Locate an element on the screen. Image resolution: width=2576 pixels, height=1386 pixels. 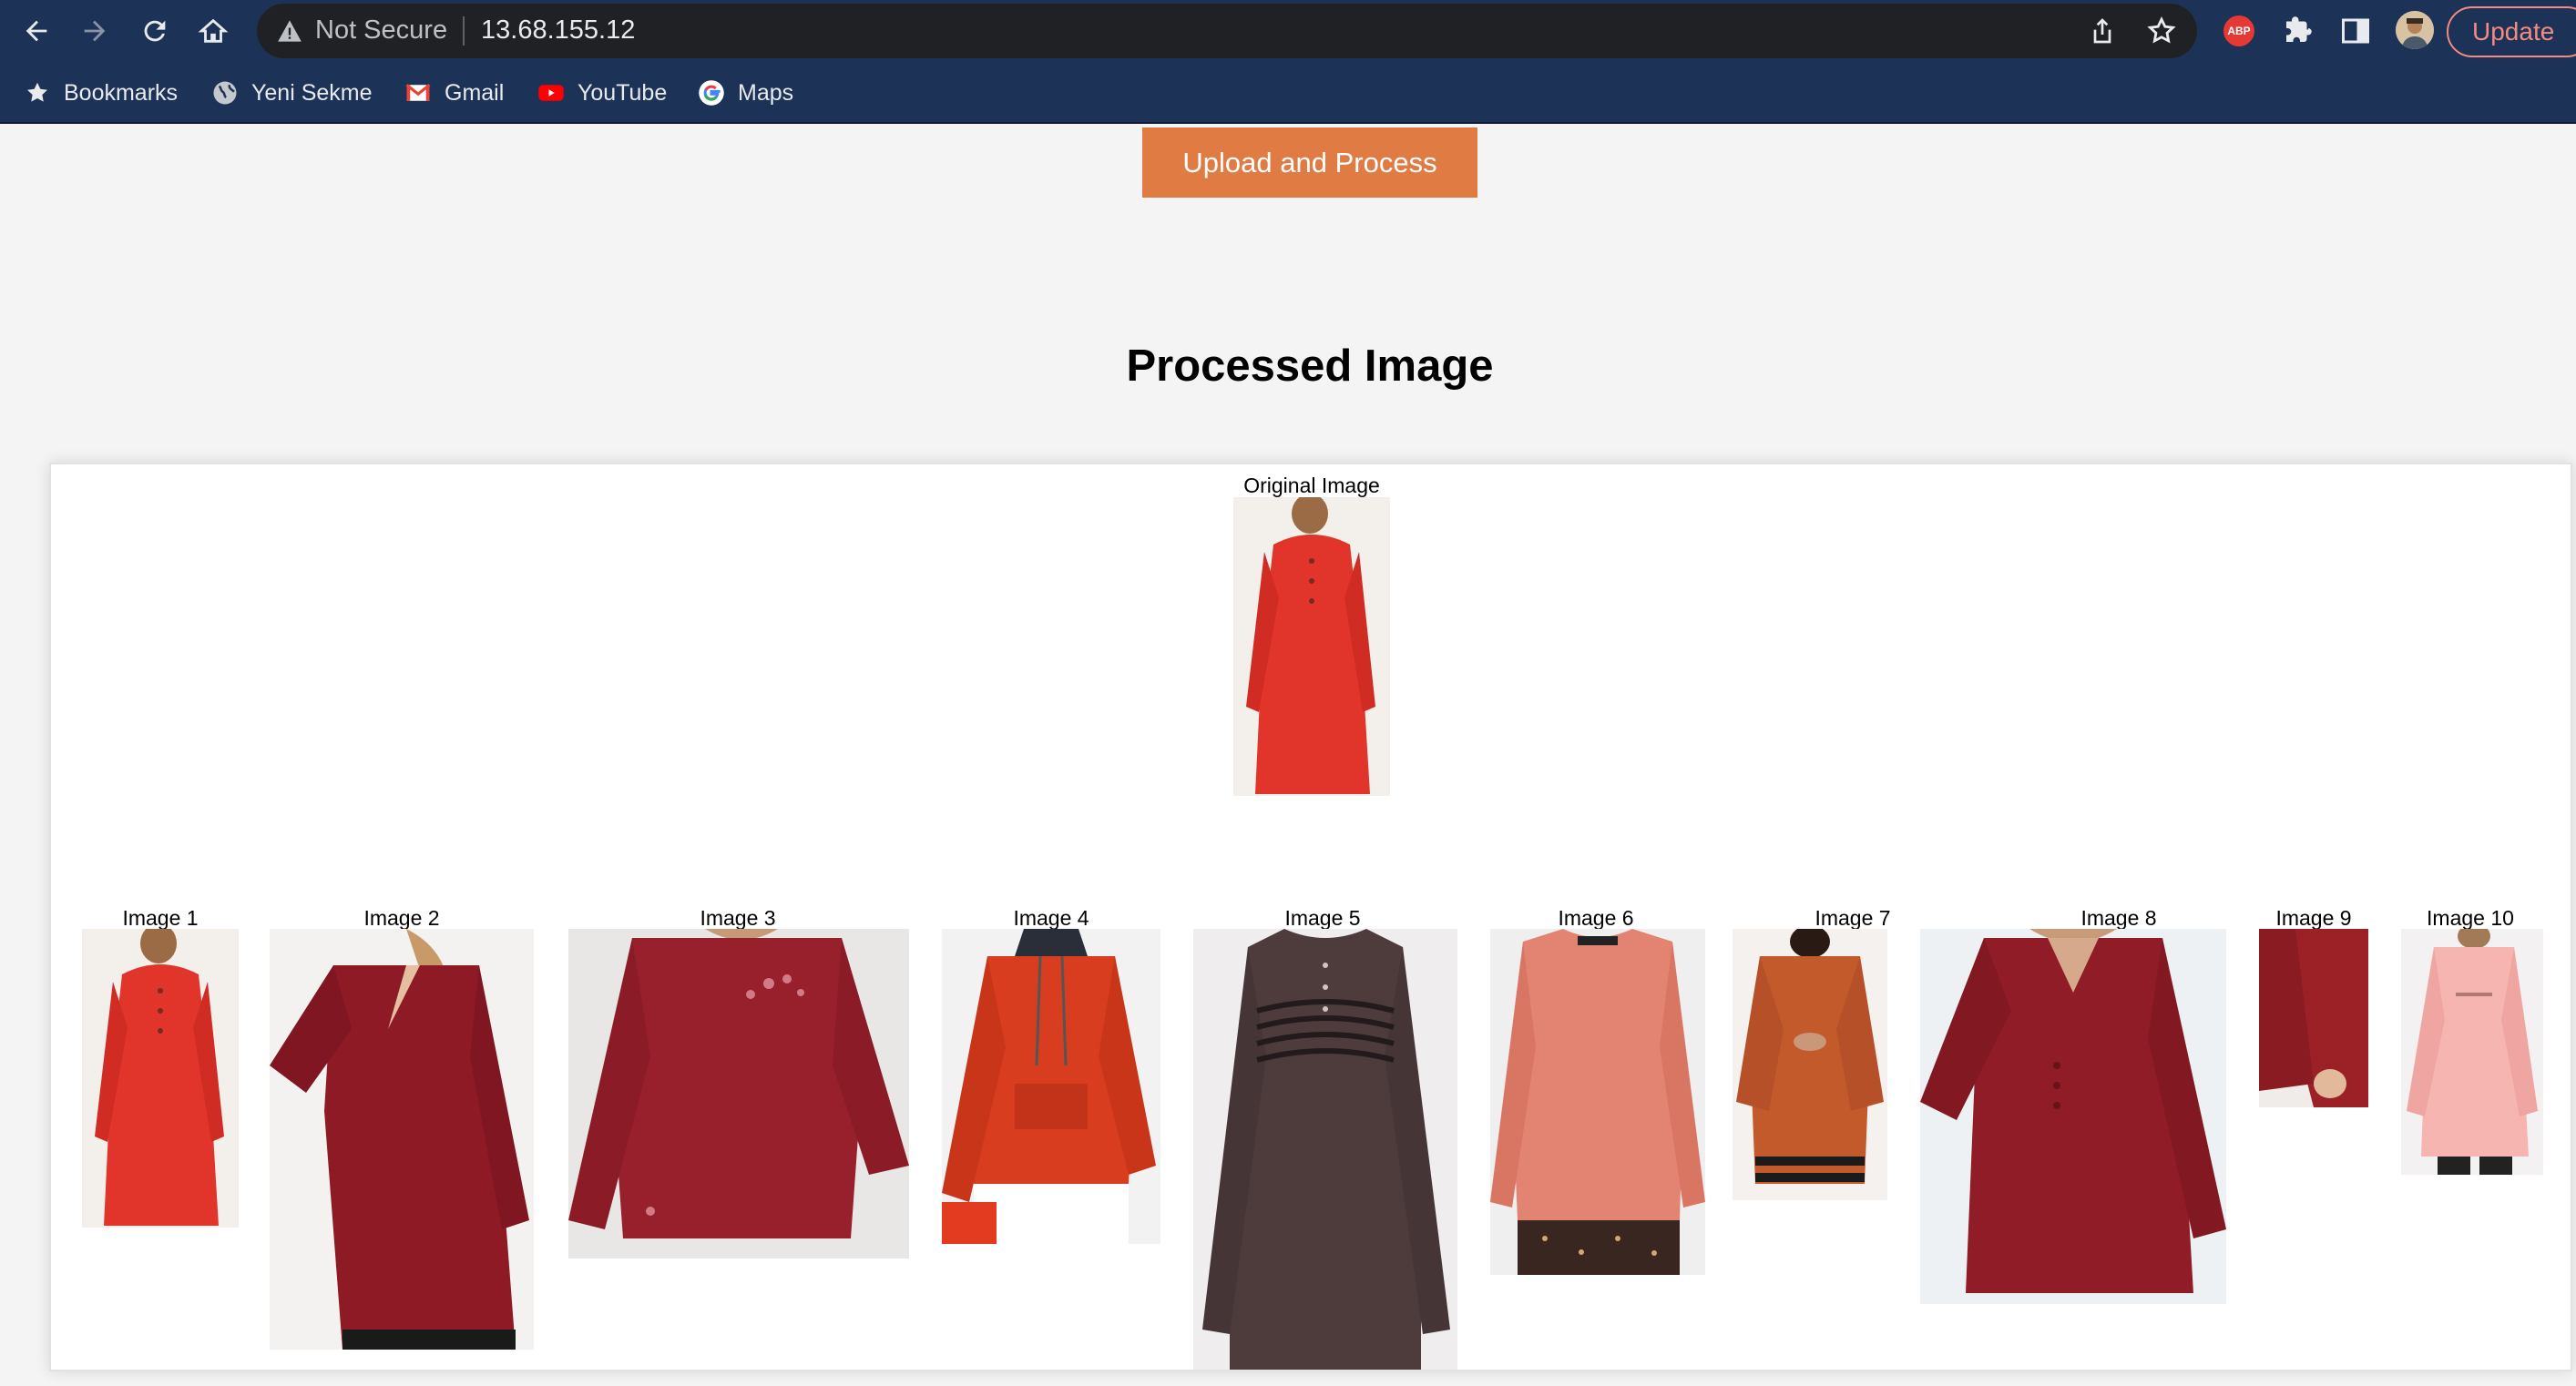
bookmark-label: Maps is located at coordinates (766, 92).